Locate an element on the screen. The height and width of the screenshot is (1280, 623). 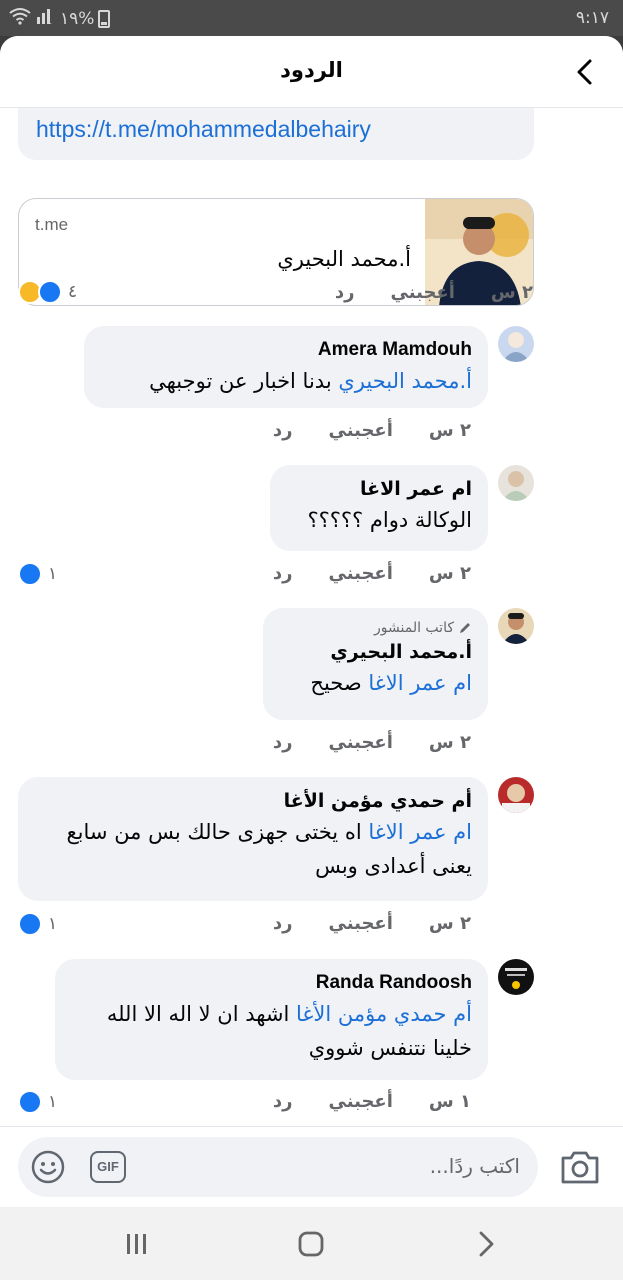
camera-icon is located at coordinates (580, 1167).